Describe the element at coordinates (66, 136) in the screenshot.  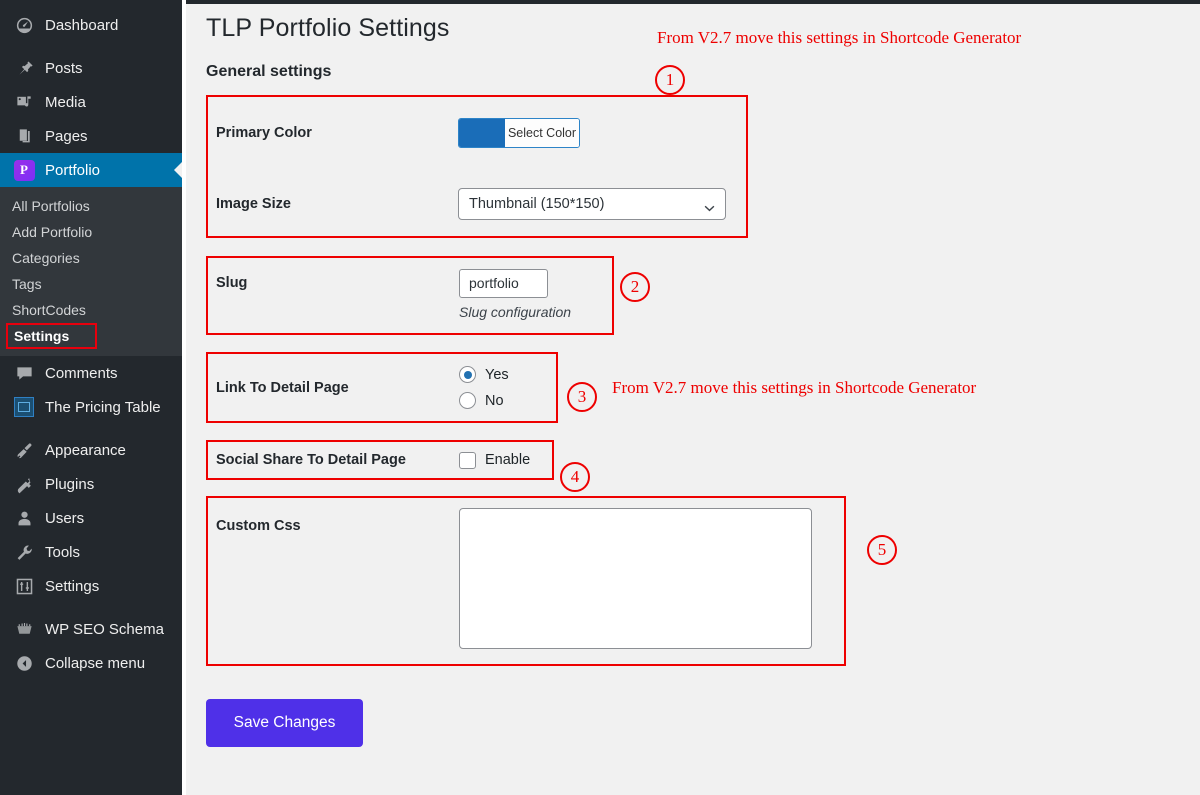
I see `sidebar-item-label: Pages` at that location.